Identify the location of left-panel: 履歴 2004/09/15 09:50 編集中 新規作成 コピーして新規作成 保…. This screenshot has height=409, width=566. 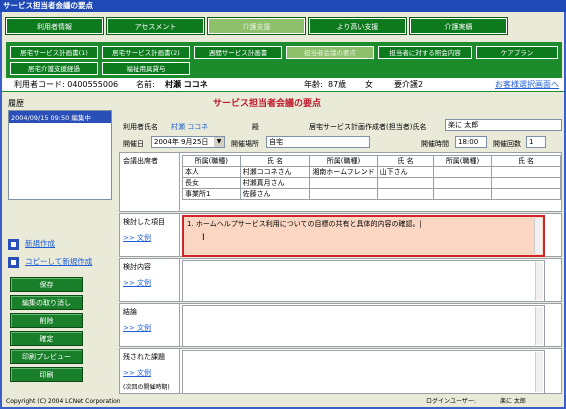
(60, 246).